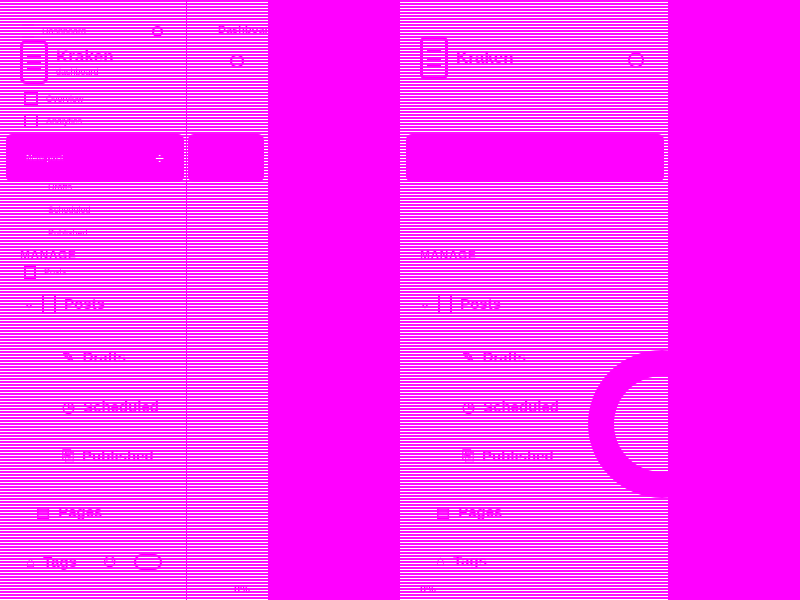  What do you see at coordinates (31, 121) in the screenshot?
I see `chart-icon` at bounding box center [31, 121].